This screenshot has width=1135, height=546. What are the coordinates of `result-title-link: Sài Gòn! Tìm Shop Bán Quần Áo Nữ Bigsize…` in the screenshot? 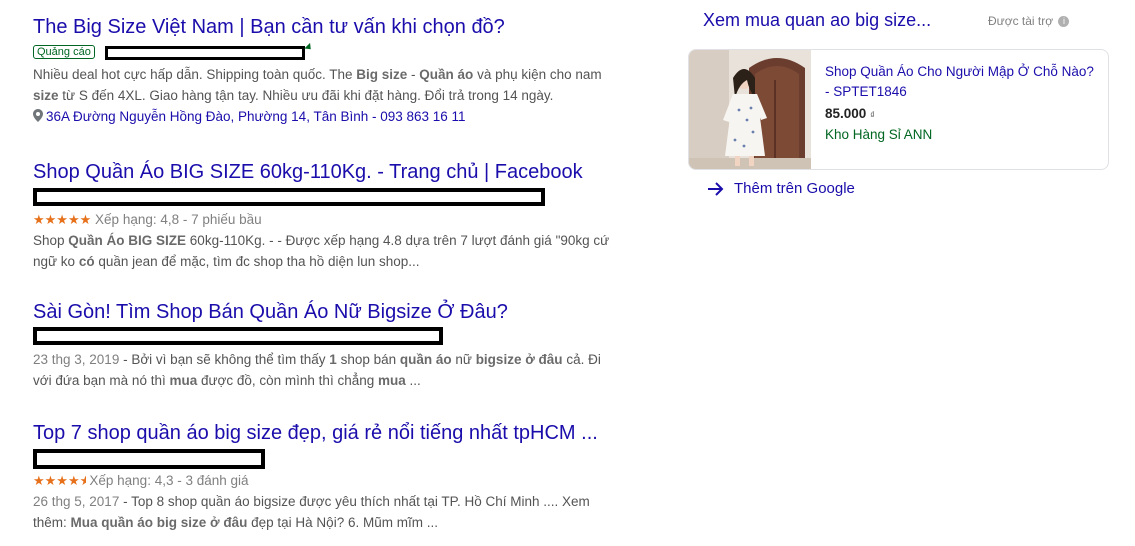 It's located at (343, 312).